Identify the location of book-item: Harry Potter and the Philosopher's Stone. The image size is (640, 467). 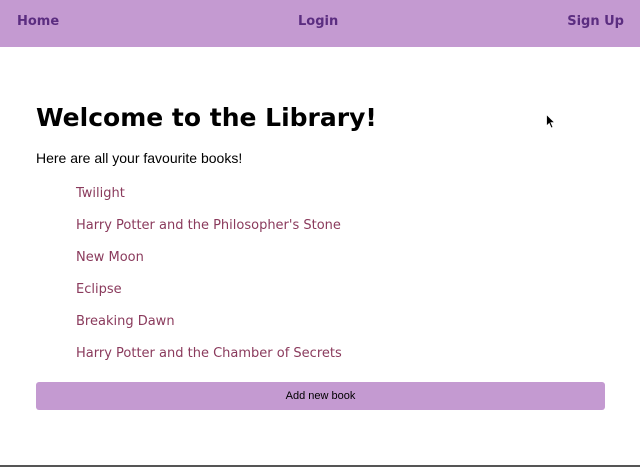
(209, 231).